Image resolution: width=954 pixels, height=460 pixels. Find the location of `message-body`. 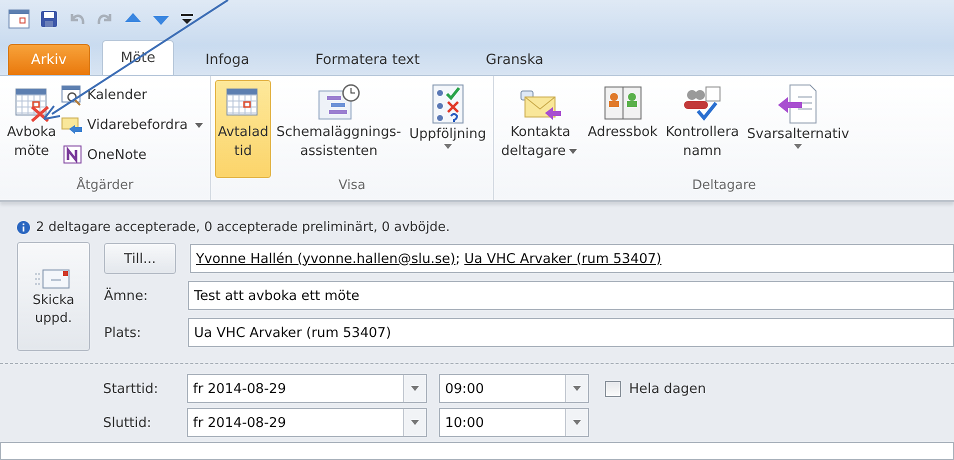

message-body is located at coordinates (477, 451).